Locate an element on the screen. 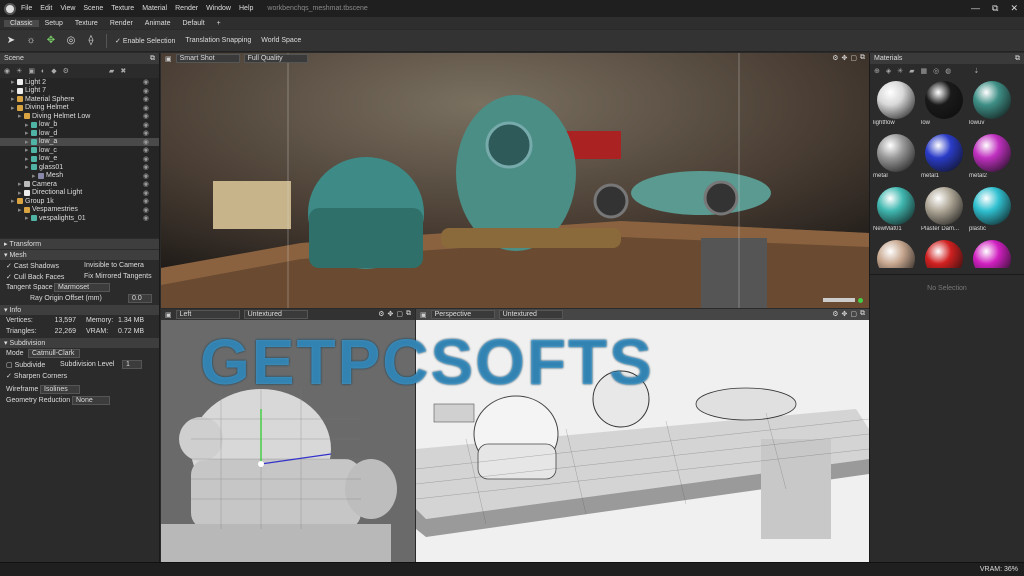 The width and height of the screenshot is (1024, 576). scene-tree-item: ▸ glass01 ◉ is located at coordinates (79, 167).